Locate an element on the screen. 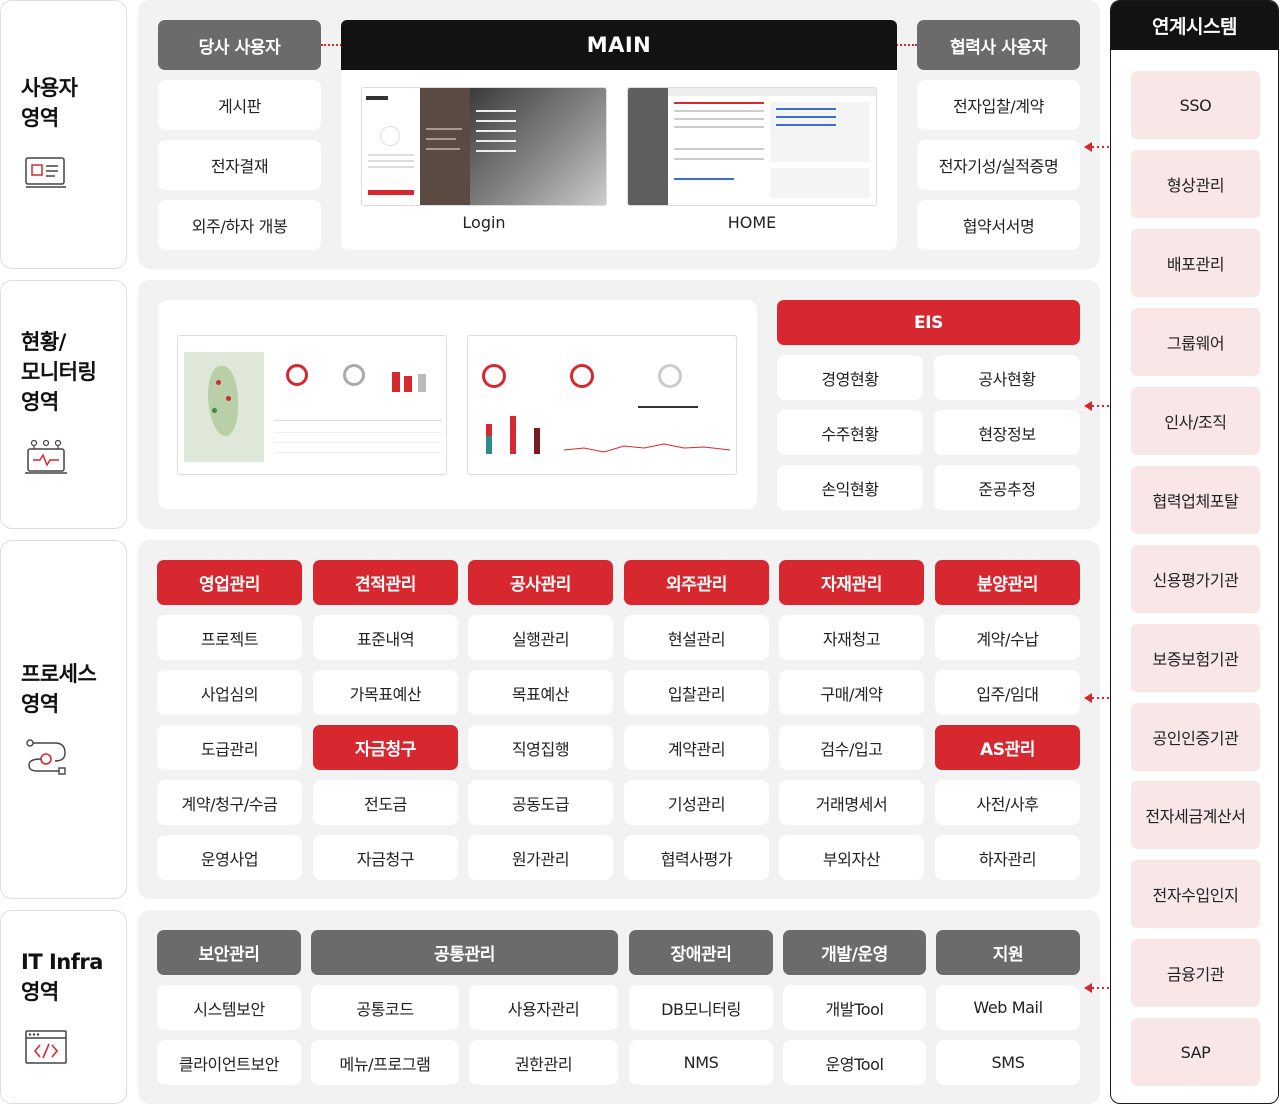 Image resolution: width=1280 pixels, height=1105 pixels. code-window-icon is located at coordinates (46, 1047).